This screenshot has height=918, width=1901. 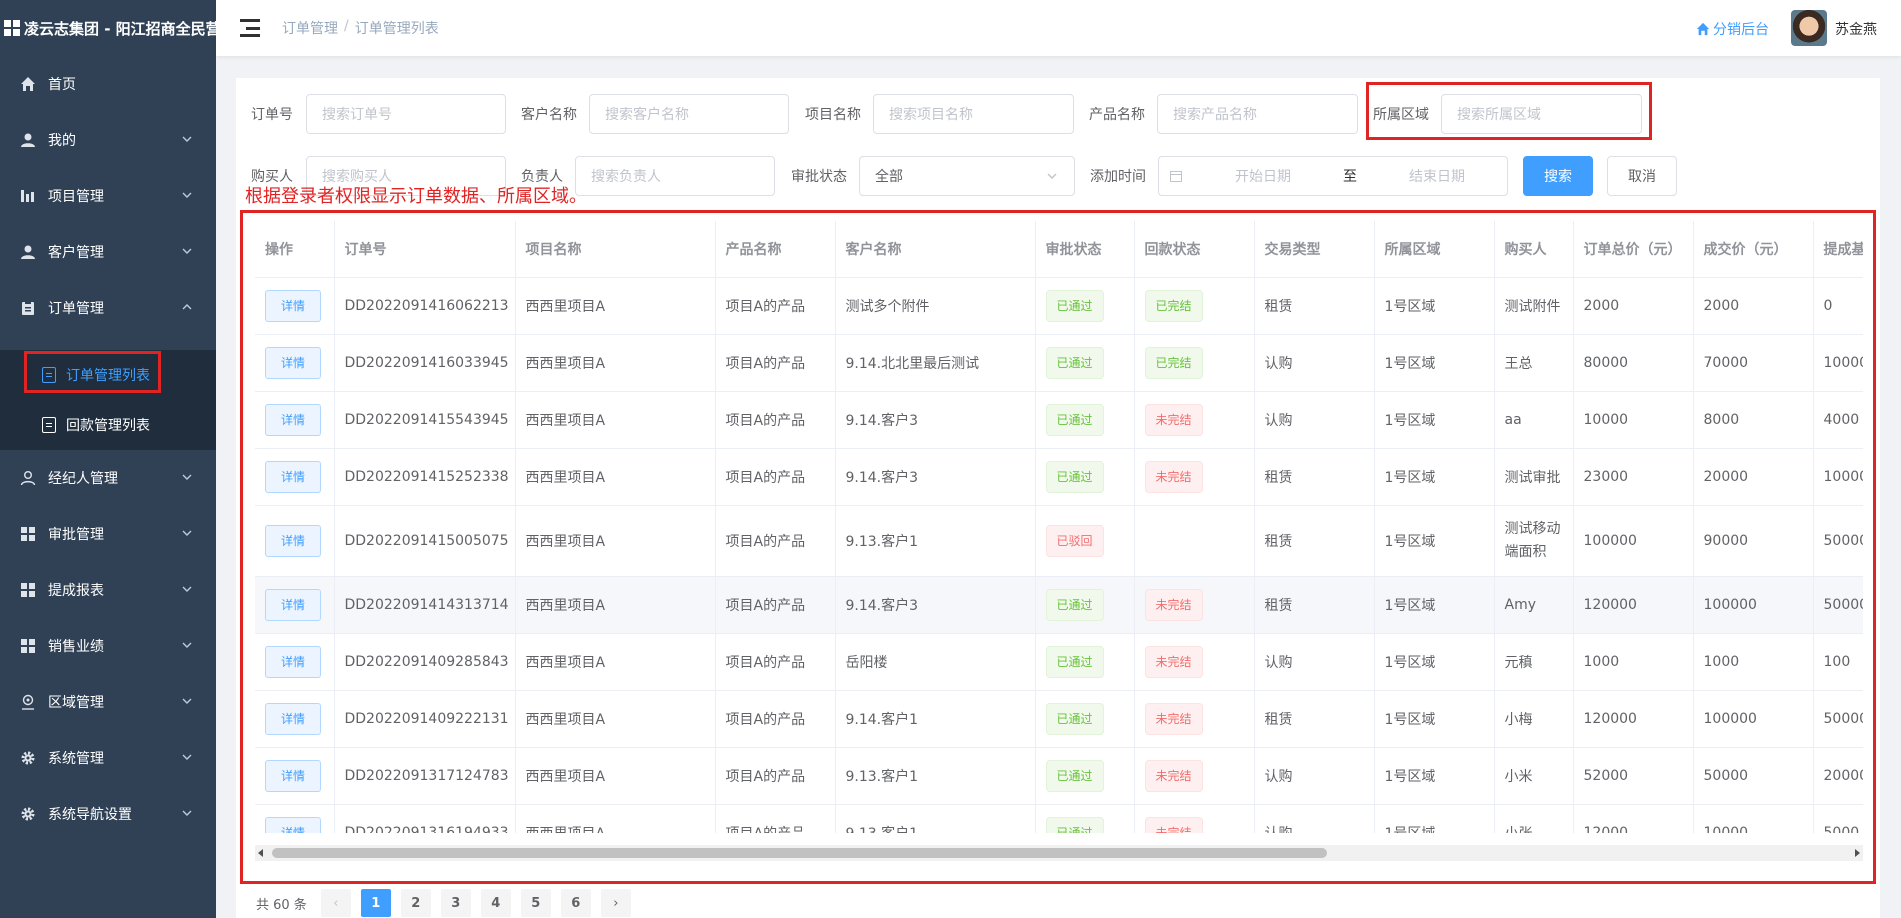 What do you see at coordinates (1257, 114) in the screenshot?
I see `product-input: 搜索产品名称` at bounding box center [1257, 114].